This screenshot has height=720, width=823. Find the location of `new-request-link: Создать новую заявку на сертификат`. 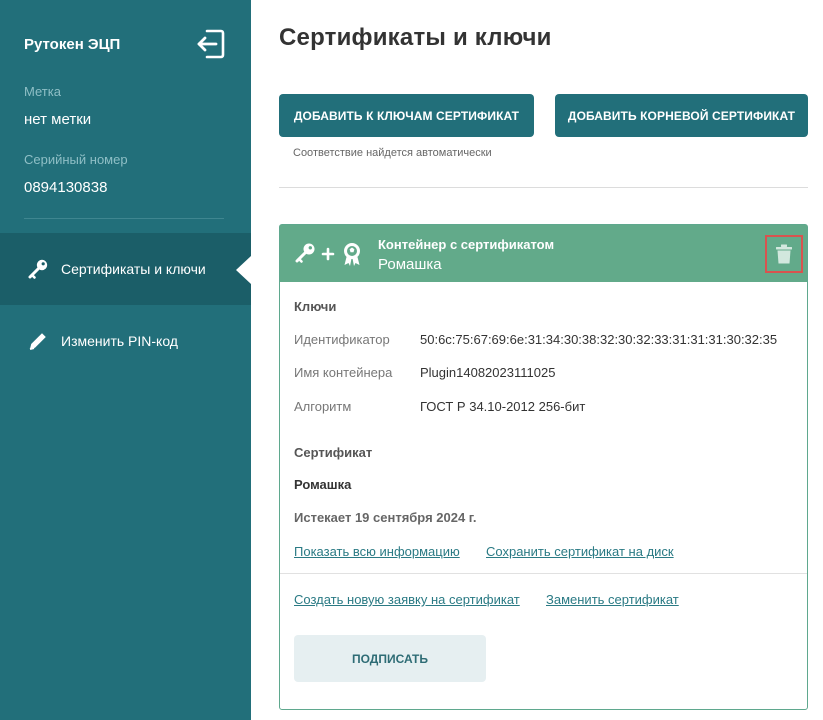

new-request-link: Создать новую заявку на сертификат is located at coordinates (407, 599).